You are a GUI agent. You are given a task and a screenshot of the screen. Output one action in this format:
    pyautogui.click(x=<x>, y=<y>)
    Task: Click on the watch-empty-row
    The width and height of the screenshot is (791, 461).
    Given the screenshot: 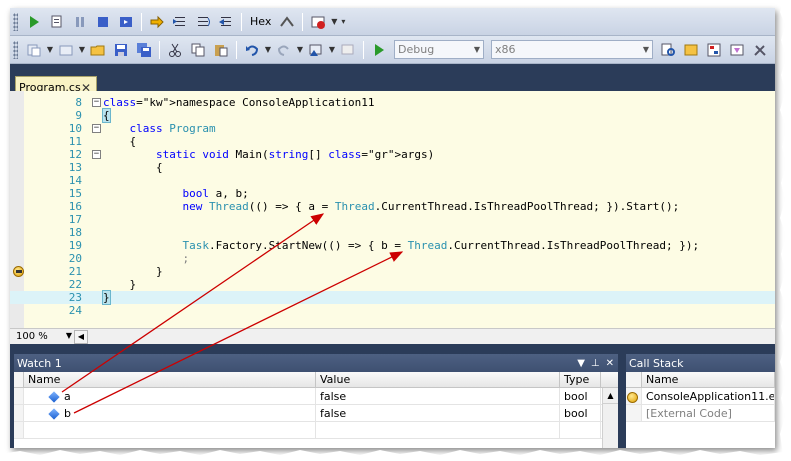 What is the action you would take?
    pyautogui.click(x=316, y=430)
    